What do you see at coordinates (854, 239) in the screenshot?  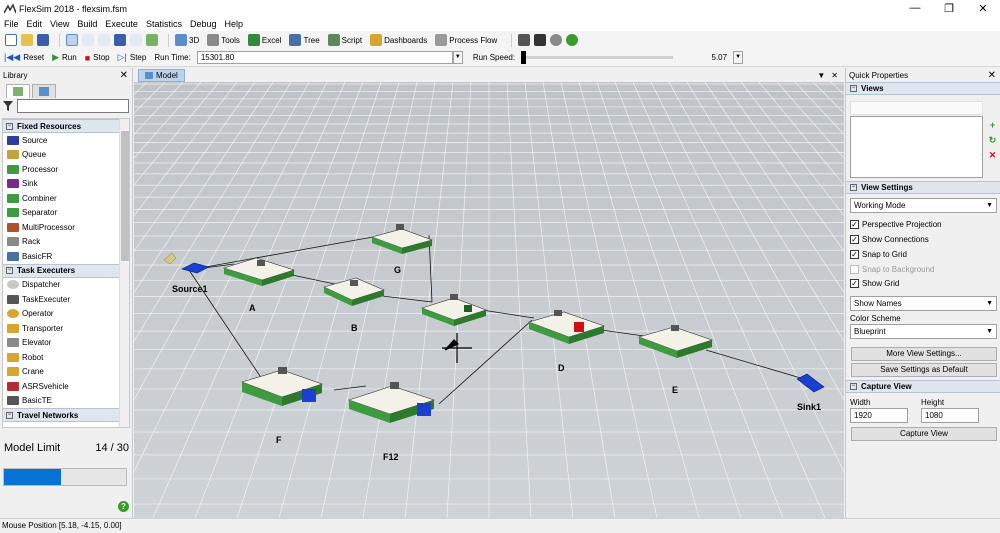 I see `checkbox-show-connections: ✓` at bounding box center [854, 239].